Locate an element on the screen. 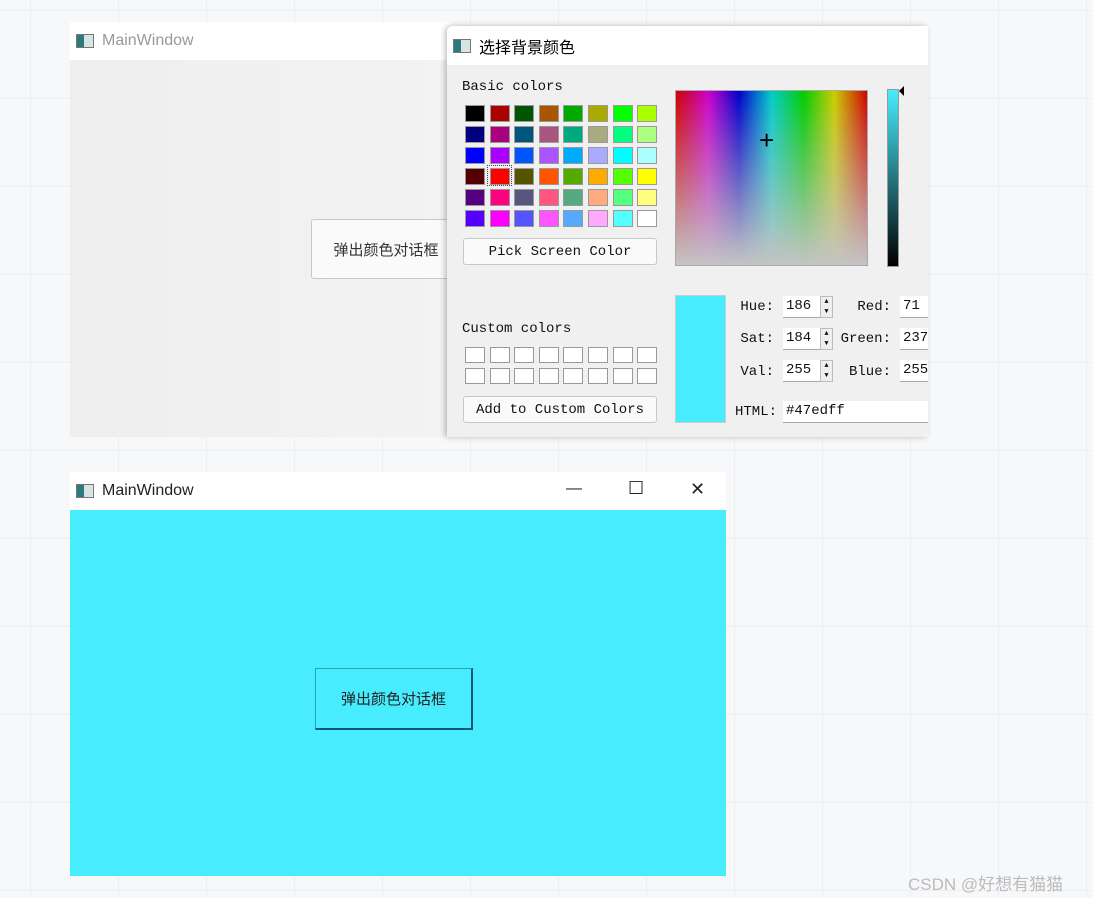 The width and height of the screenshot is (1093, 898). minimize-icon: — is located at coordinates (574, 489).